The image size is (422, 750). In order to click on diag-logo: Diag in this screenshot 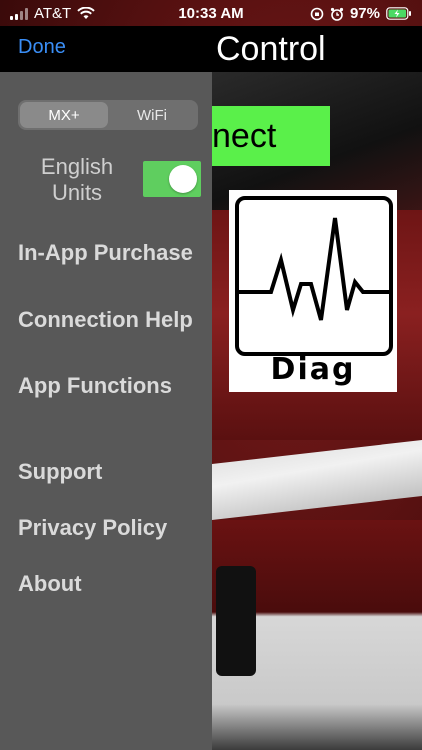, I will do `click(313, 291)`.